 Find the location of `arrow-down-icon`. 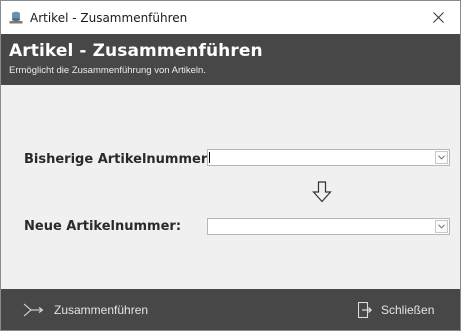

arrow-down-icon is located at coordinates (322, 192).